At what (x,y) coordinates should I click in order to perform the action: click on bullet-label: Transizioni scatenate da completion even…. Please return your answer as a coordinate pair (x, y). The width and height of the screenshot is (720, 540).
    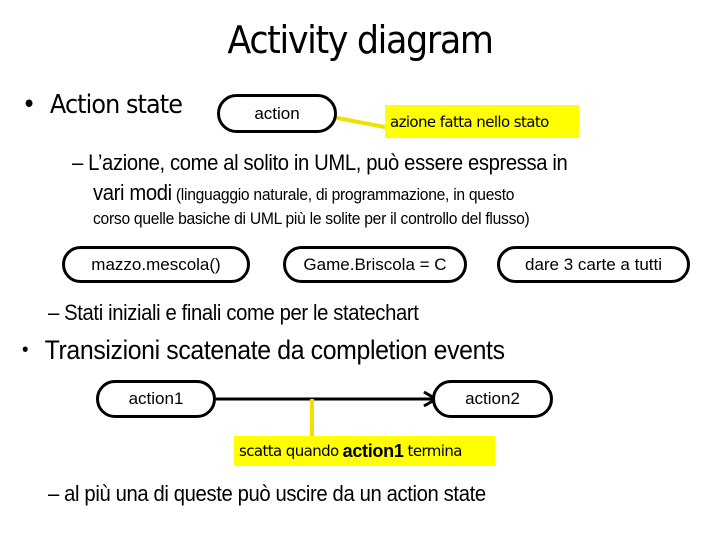
    Looking at the image, I should click on (274, 350).